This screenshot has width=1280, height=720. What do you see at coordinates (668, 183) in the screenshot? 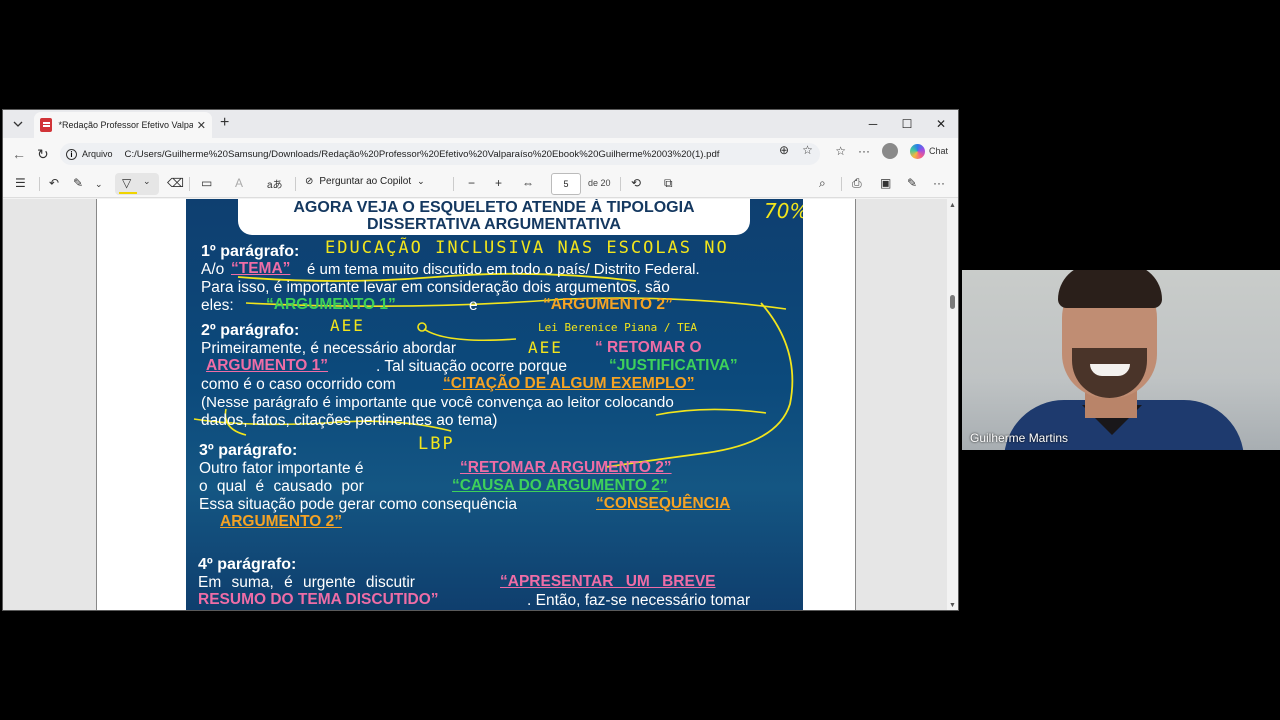
I see `page-view-icon: ⧉` at bounding box center [668, 183].